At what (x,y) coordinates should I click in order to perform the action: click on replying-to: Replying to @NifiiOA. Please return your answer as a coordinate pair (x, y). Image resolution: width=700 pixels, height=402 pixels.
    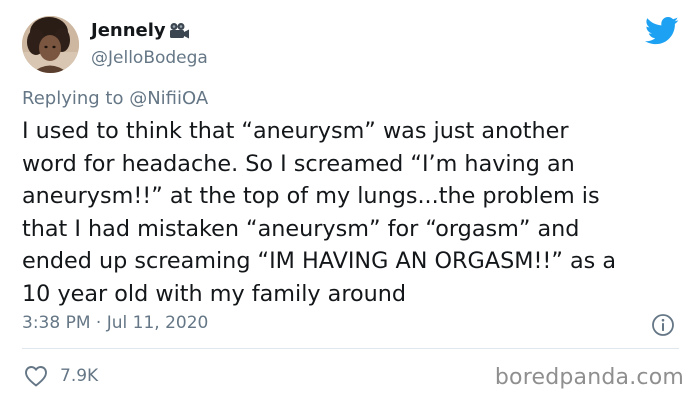
    Looking at the image, I should click on (115, 99).